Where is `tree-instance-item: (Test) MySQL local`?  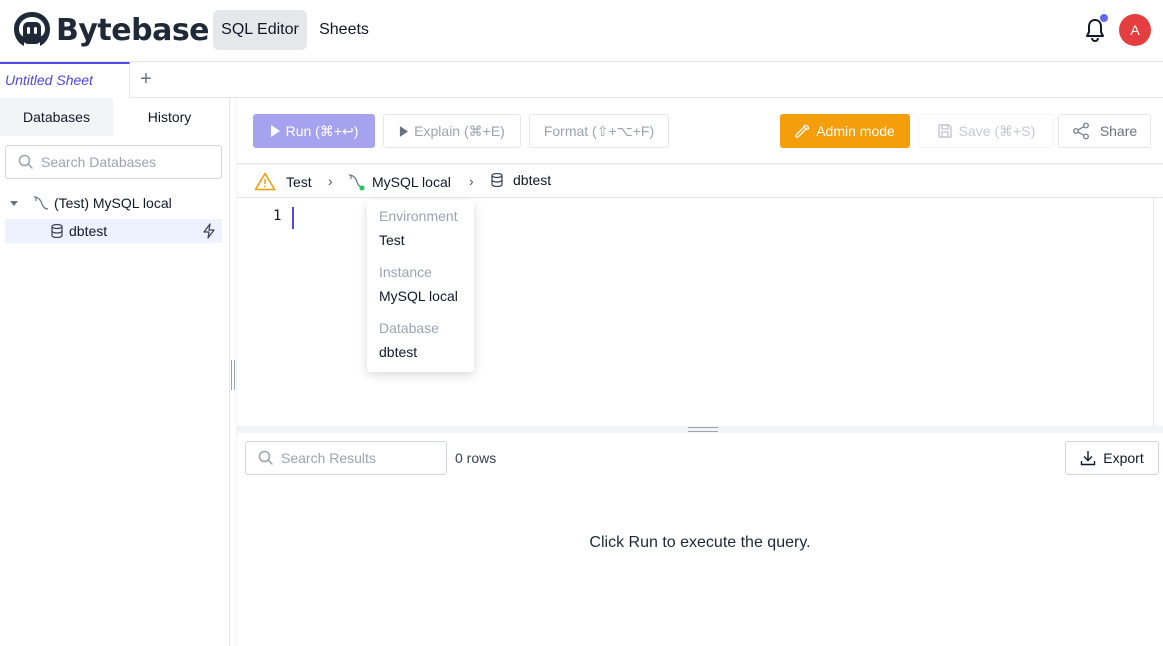
tree-instance-item: (Test) MySQL local is located at coordinates (91, 203).